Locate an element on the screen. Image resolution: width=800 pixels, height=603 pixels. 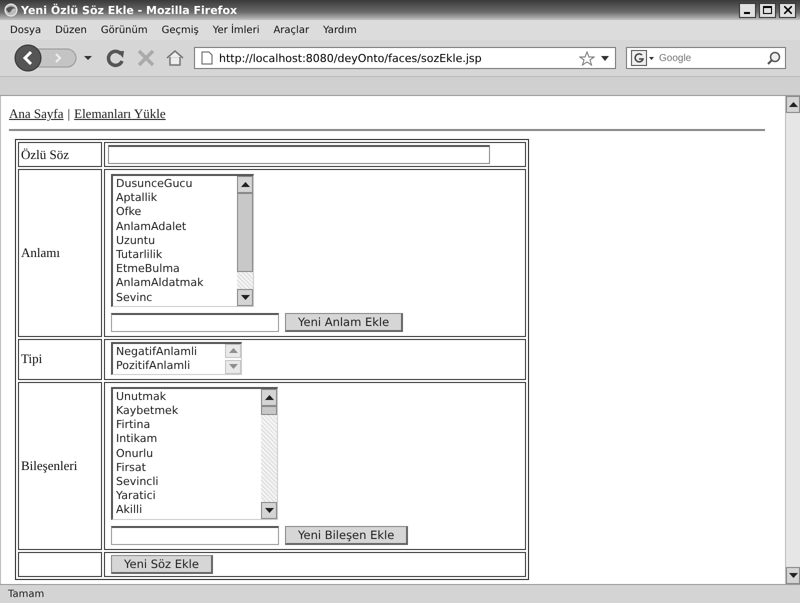
maximize-button is located at coordinates (767, 10).